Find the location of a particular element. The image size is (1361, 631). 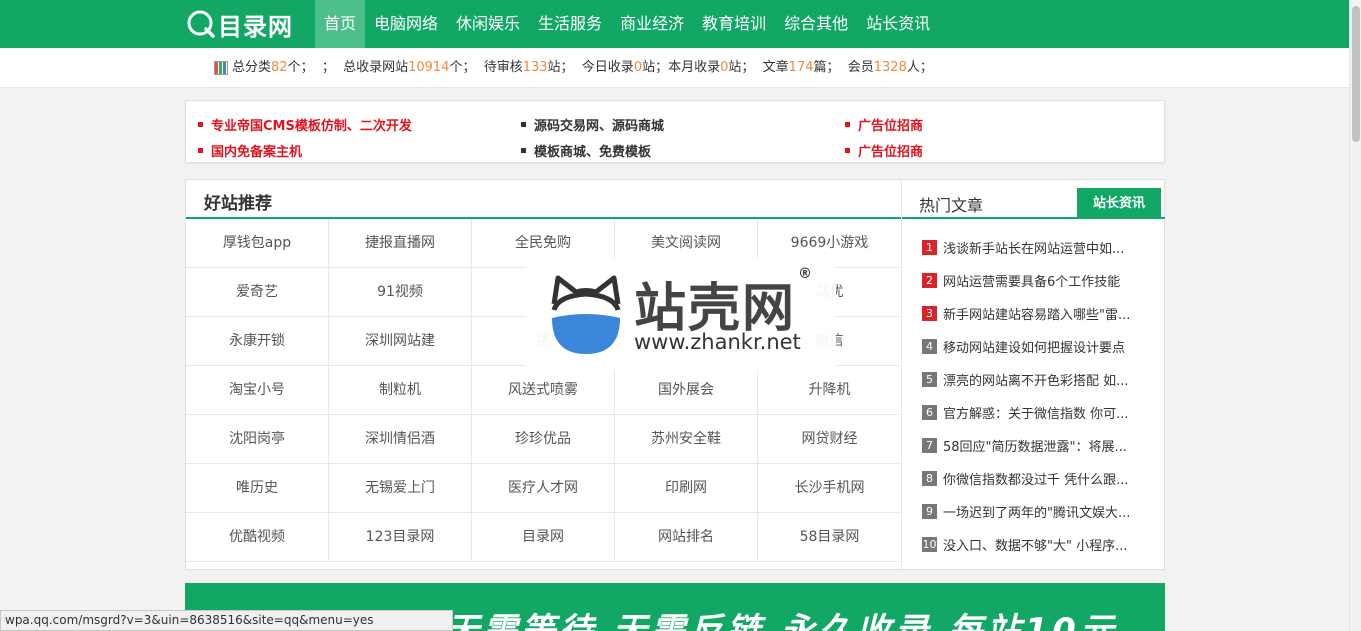

rank-badge: 5 is located at coordinates (929, 379).